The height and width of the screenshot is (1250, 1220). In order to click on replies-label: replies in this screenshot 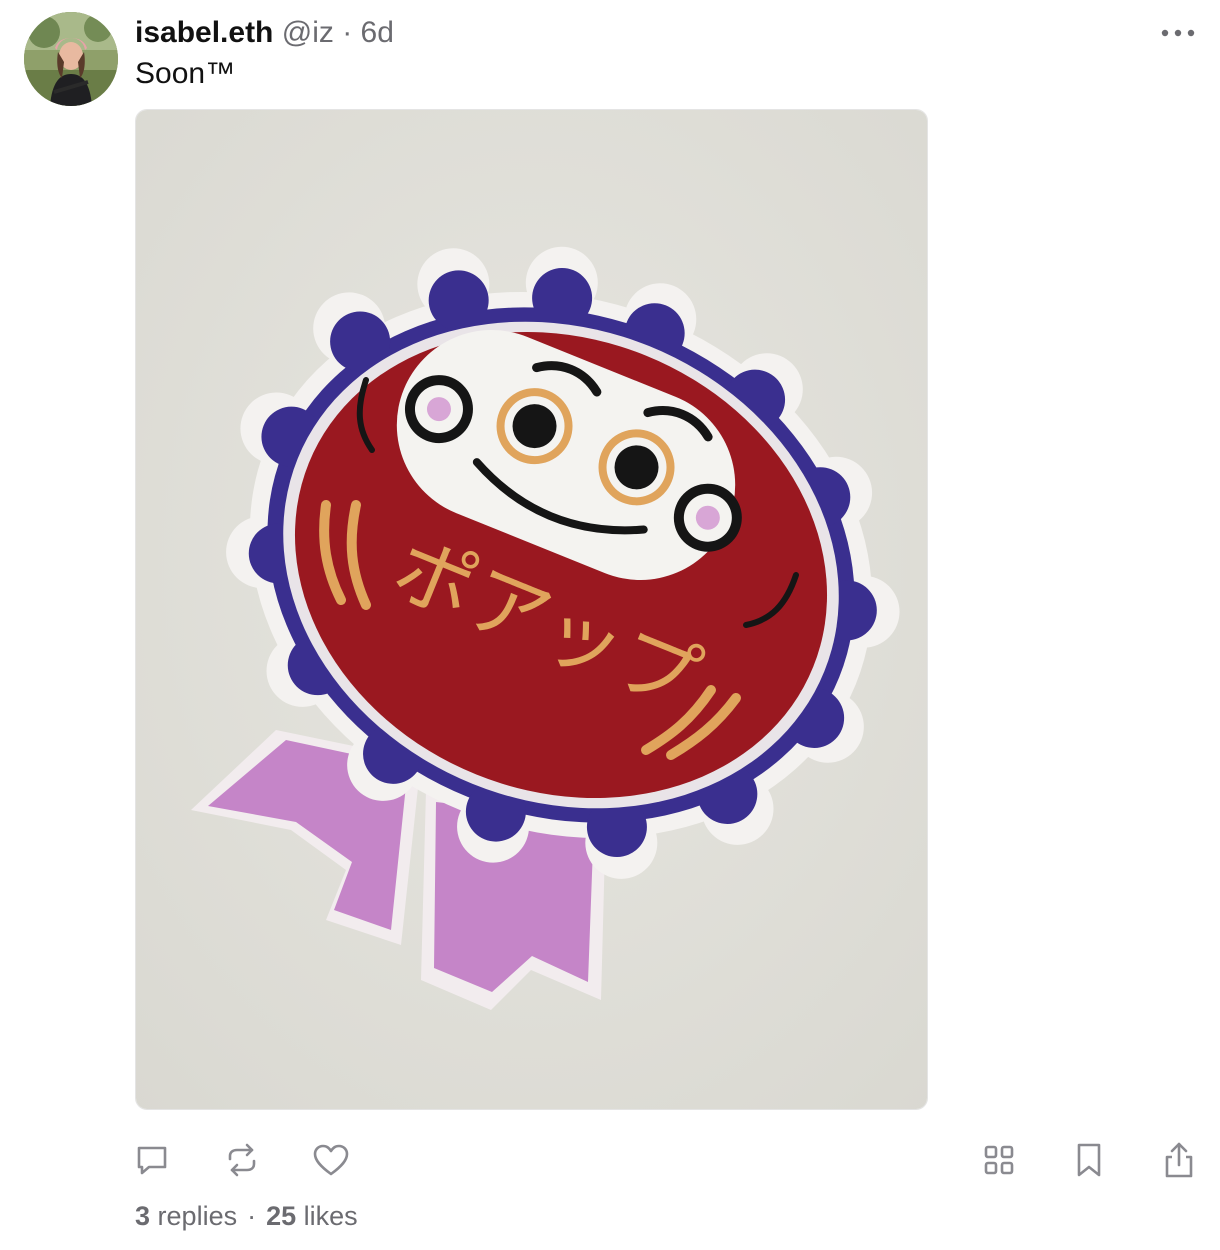, I will do `click(197, 1216)`.